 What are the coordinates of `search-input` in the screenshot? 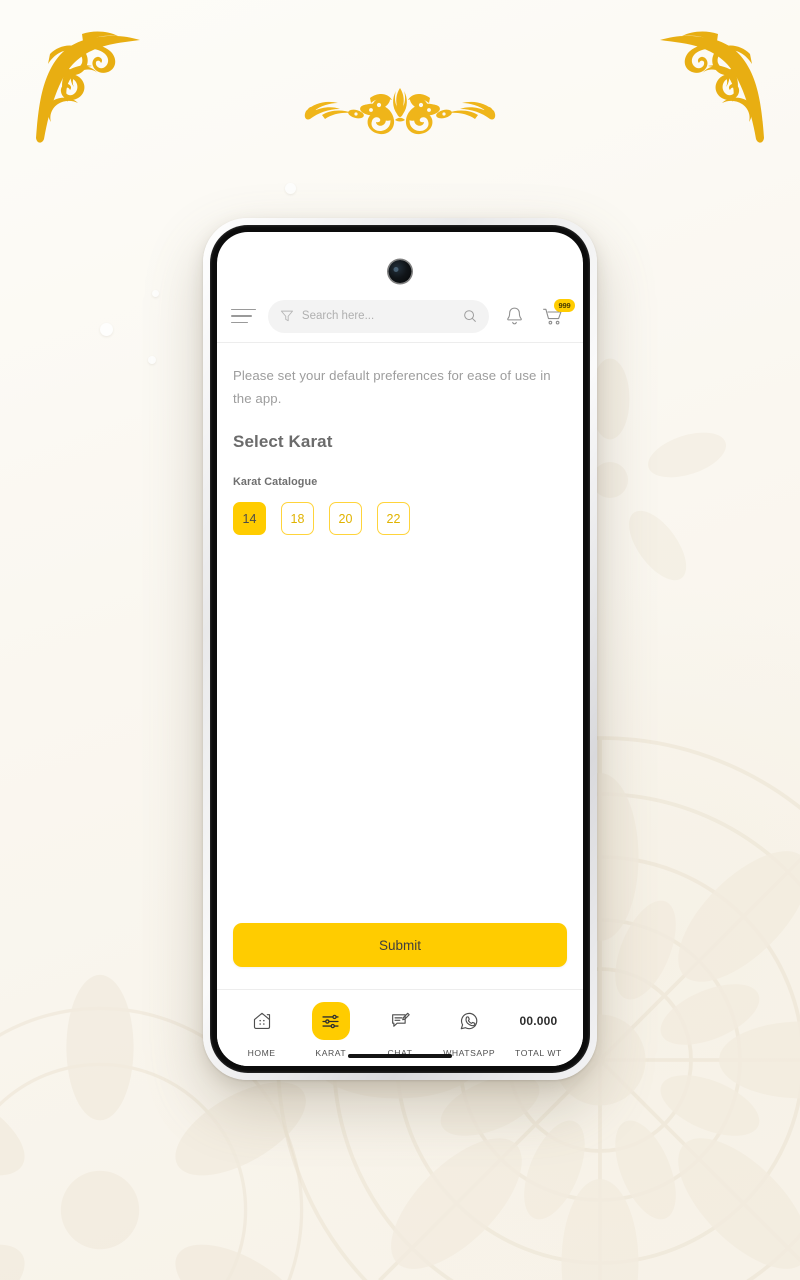 It's located at (378, 316).